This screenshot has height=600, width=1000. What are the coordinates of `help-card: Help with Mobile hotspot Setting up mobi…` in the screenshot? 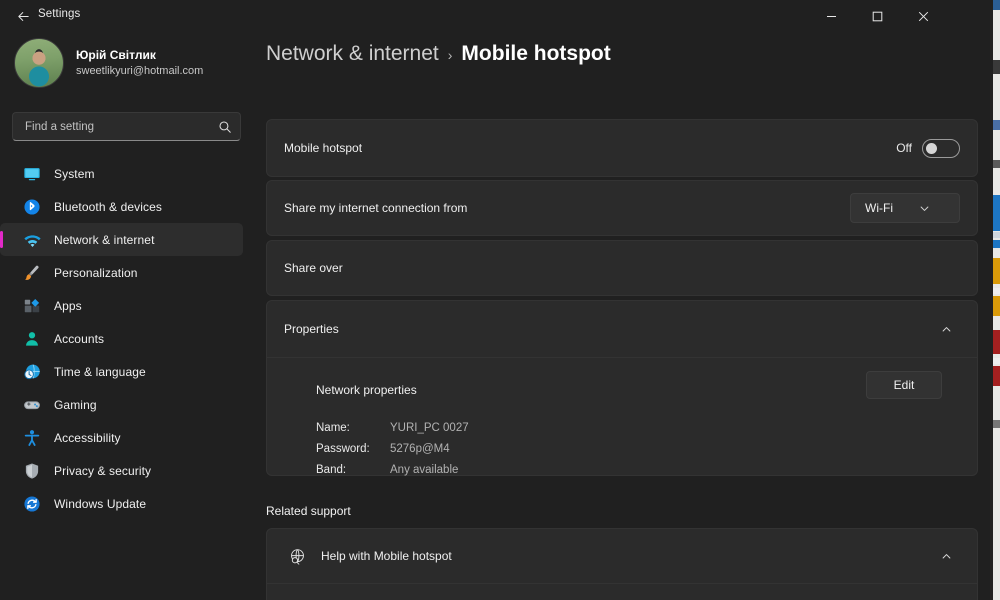 It's located at (622, 564).